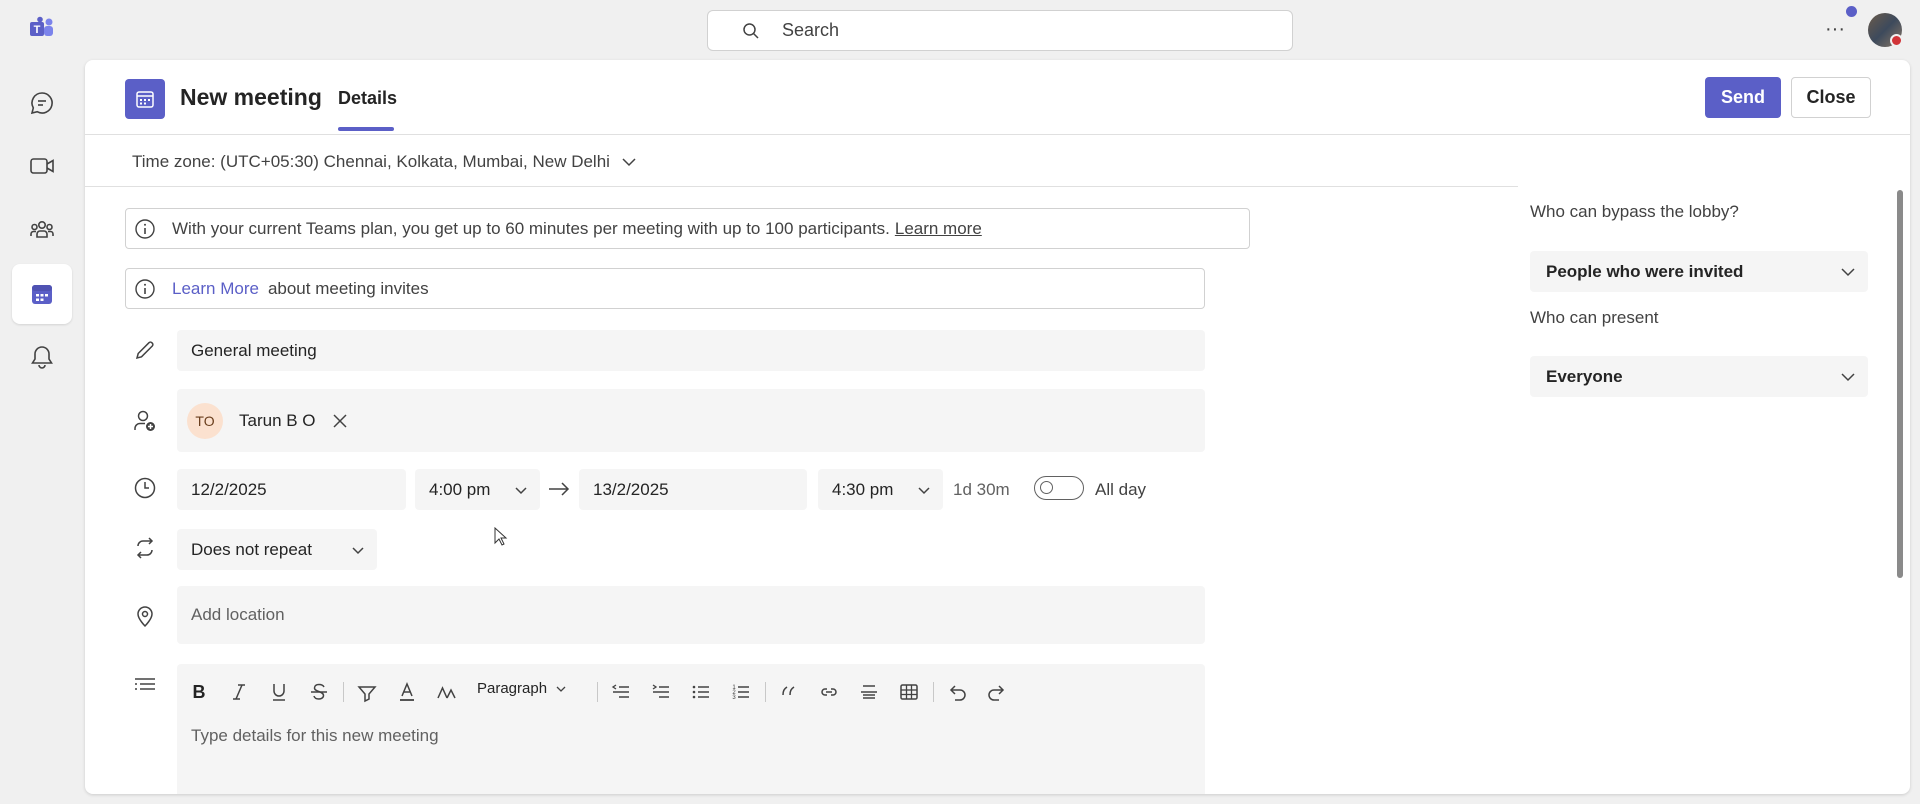 This screenshot has height=804, width=1920. Describe the element at coordinates (1835, 29) in the screenshot. I see `more-options-button: ···` at that location.